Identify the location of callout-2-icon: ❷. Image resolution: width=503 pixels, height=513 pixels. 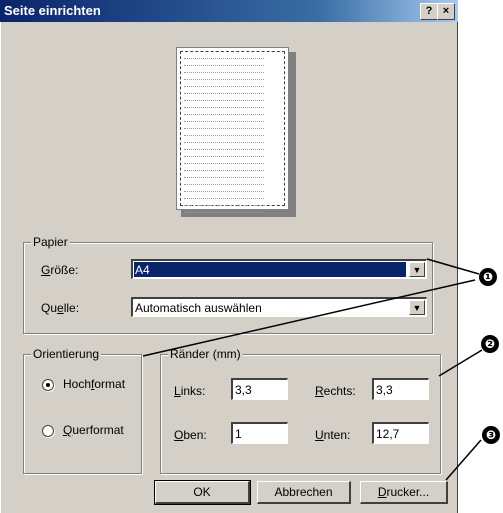
(490, 344).